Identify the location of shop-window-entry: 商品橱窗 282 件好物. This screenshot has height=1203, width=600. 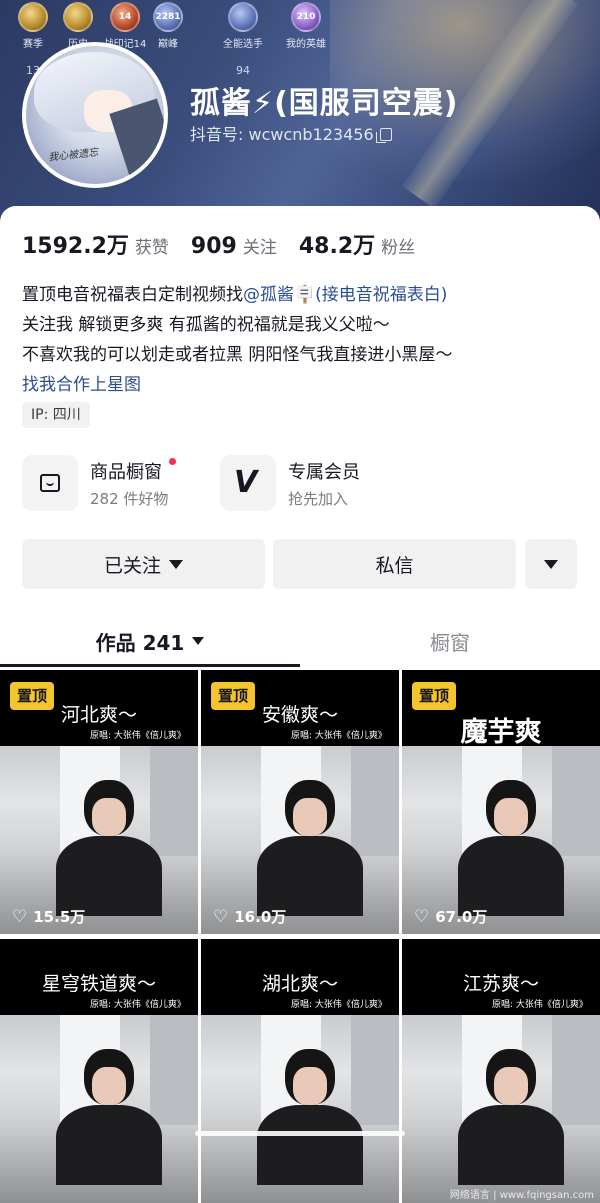
(99, 483).